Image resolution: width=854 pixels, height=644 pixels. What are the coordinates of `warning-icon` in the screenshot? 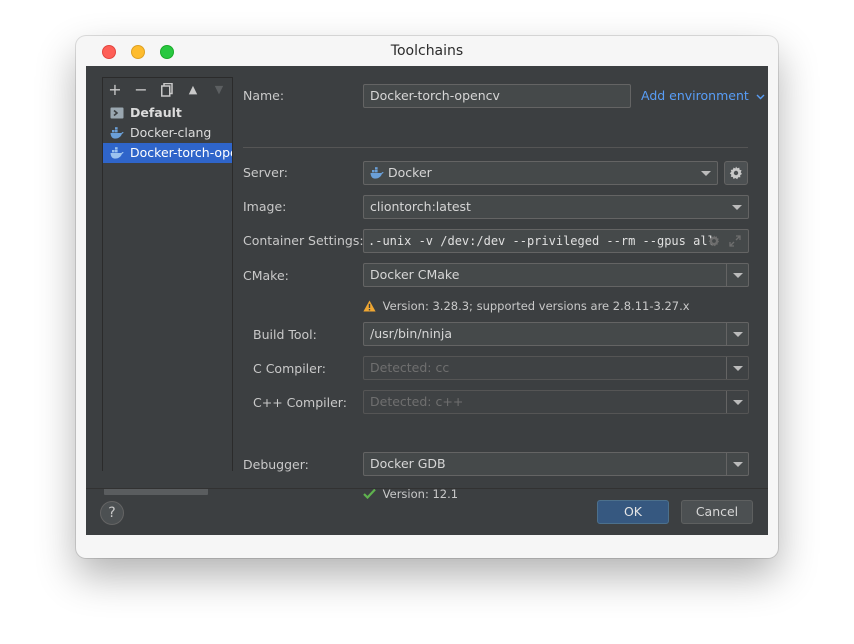 It's located at (369, 306).